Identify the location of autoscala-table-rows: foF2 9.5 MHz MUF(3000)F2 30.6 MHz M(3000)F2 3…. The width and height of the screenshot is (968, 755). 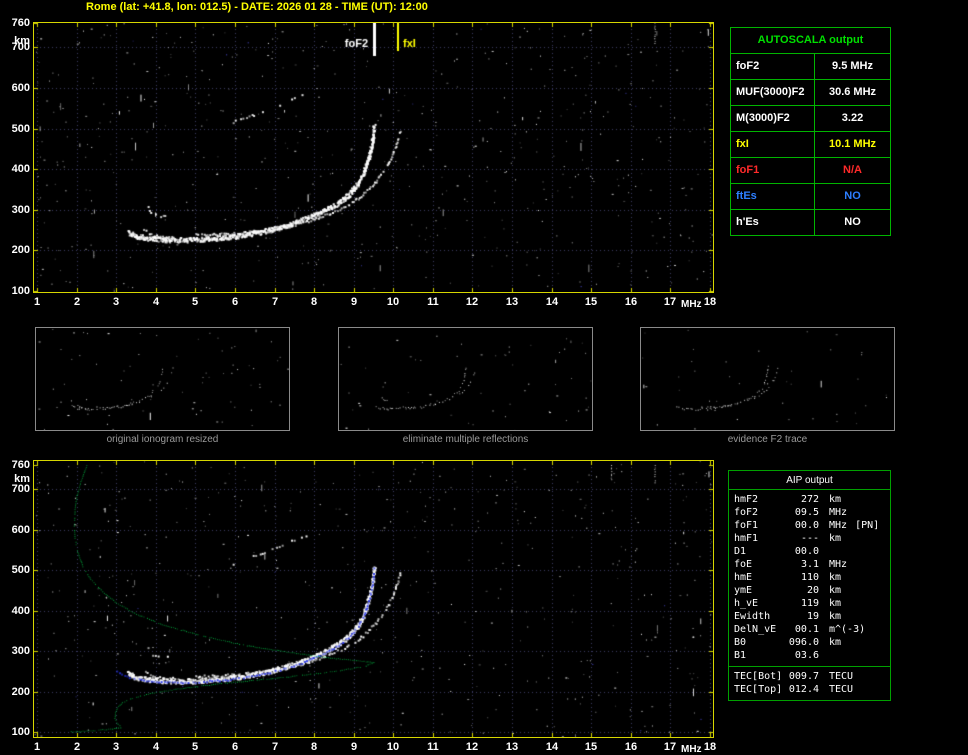
(810, 144).